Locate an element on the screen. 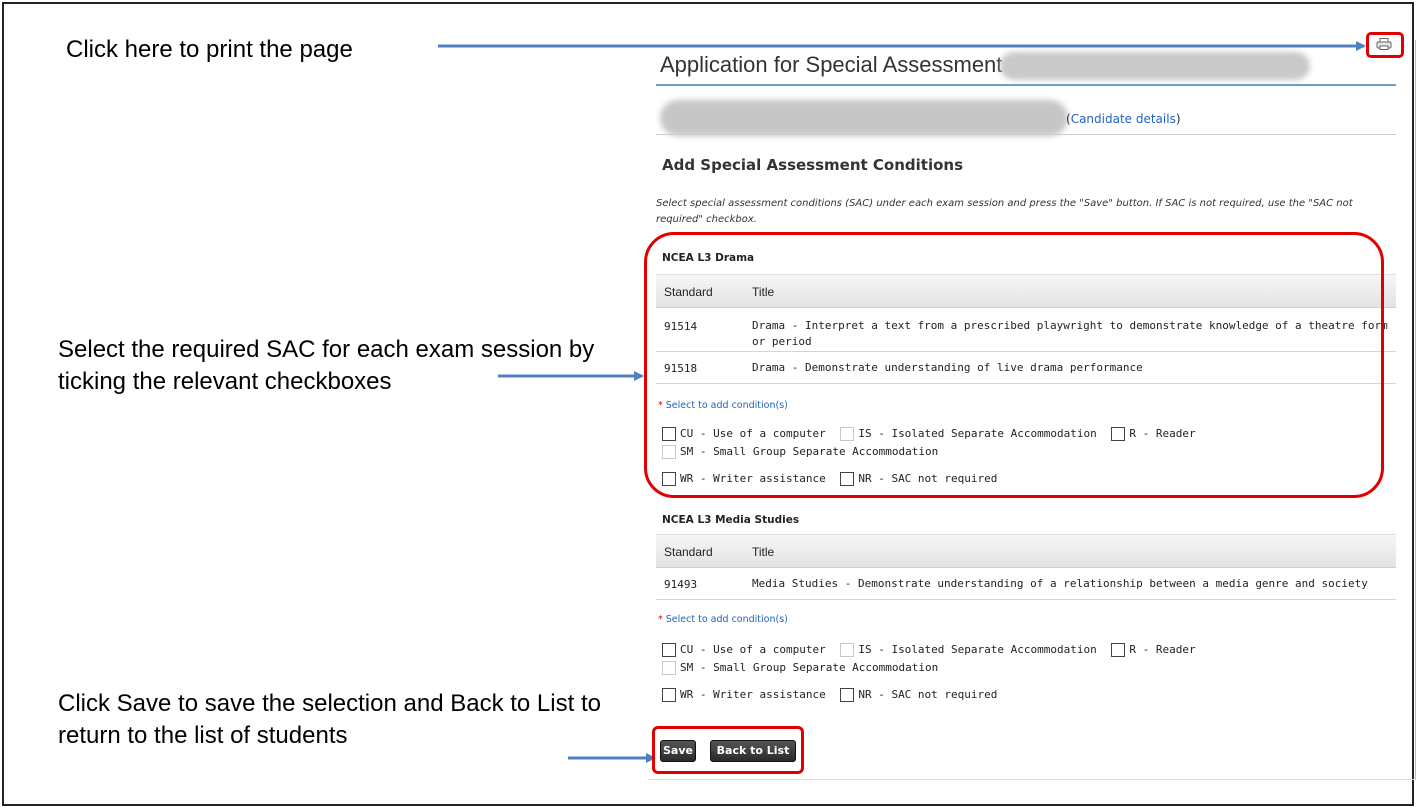 The height and width of the screenshot is (808, 1416). page-title: Application for Special Assessment - is located at coordinates (838, 64).